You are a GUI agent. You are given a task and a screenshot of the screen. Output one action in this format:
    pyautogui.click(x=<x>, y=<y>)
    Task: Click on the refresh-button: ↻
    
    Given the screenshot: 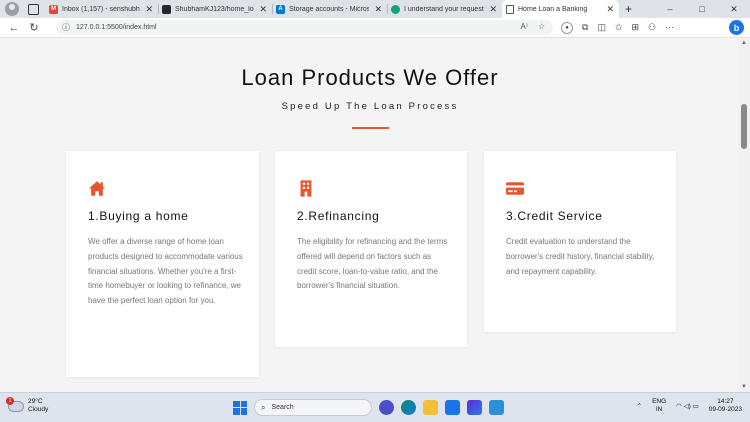 What is the action you would take?
    pyautogui.click(x=34, y=27)
    